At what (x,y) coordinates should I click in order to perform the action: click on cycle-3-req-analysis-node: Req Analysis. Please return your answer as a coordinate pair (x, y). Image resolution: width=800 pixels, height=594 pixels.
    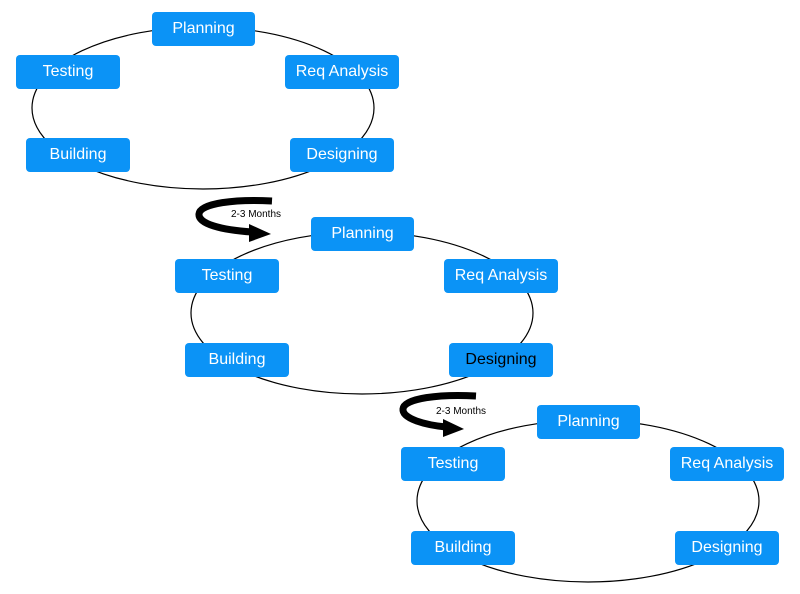
    Looking at the image, I should click on (727, 464).